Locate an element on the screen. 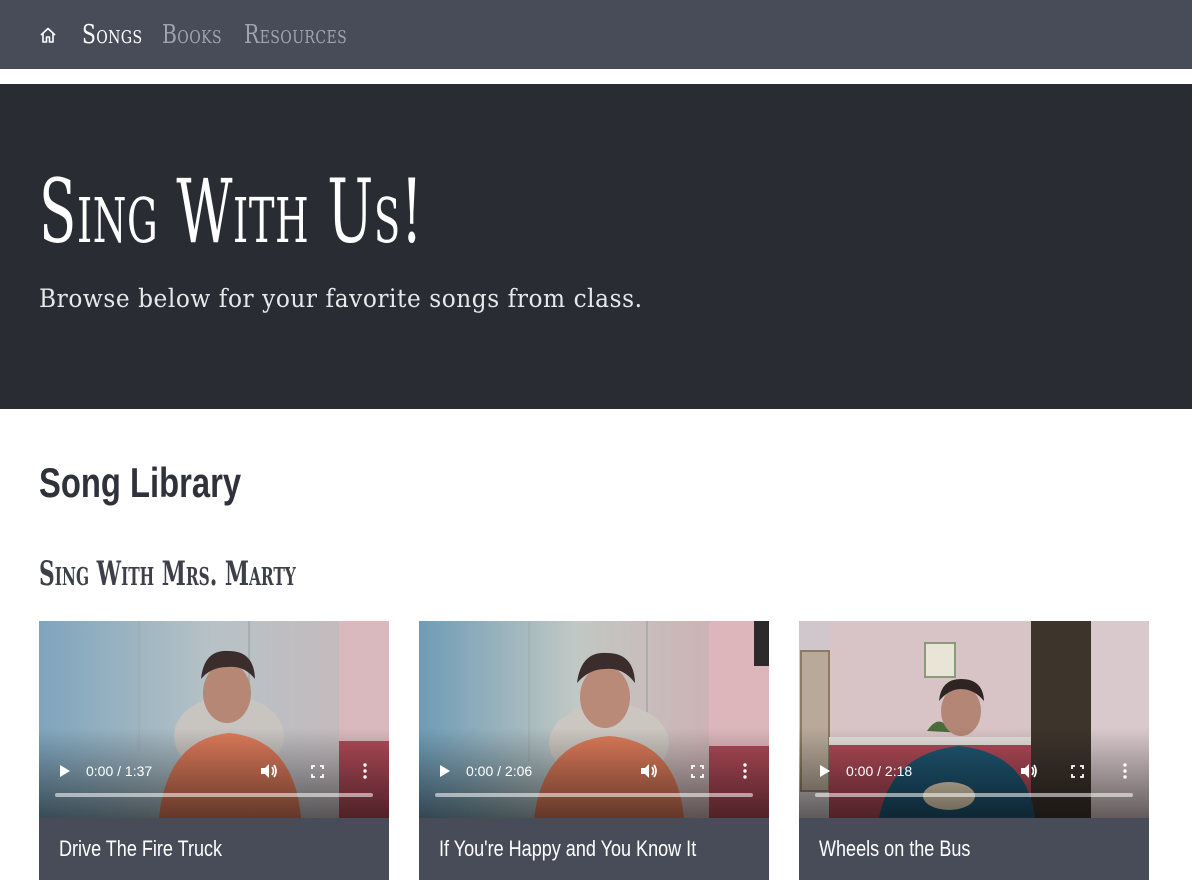 The image size is (1192, 880). top-navigation: Songs Books Resources is located at coordinates (596, 34).